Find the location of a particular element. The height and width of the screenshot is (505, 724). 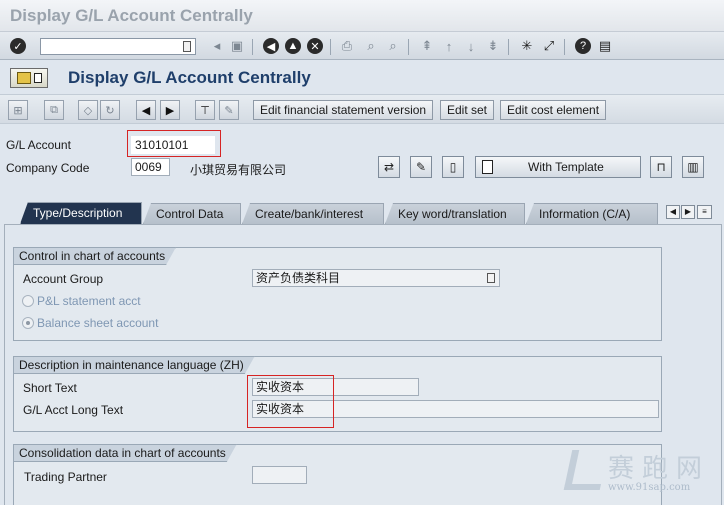

watermark-text: 赛跑网 is located at coordinates (659, 469).